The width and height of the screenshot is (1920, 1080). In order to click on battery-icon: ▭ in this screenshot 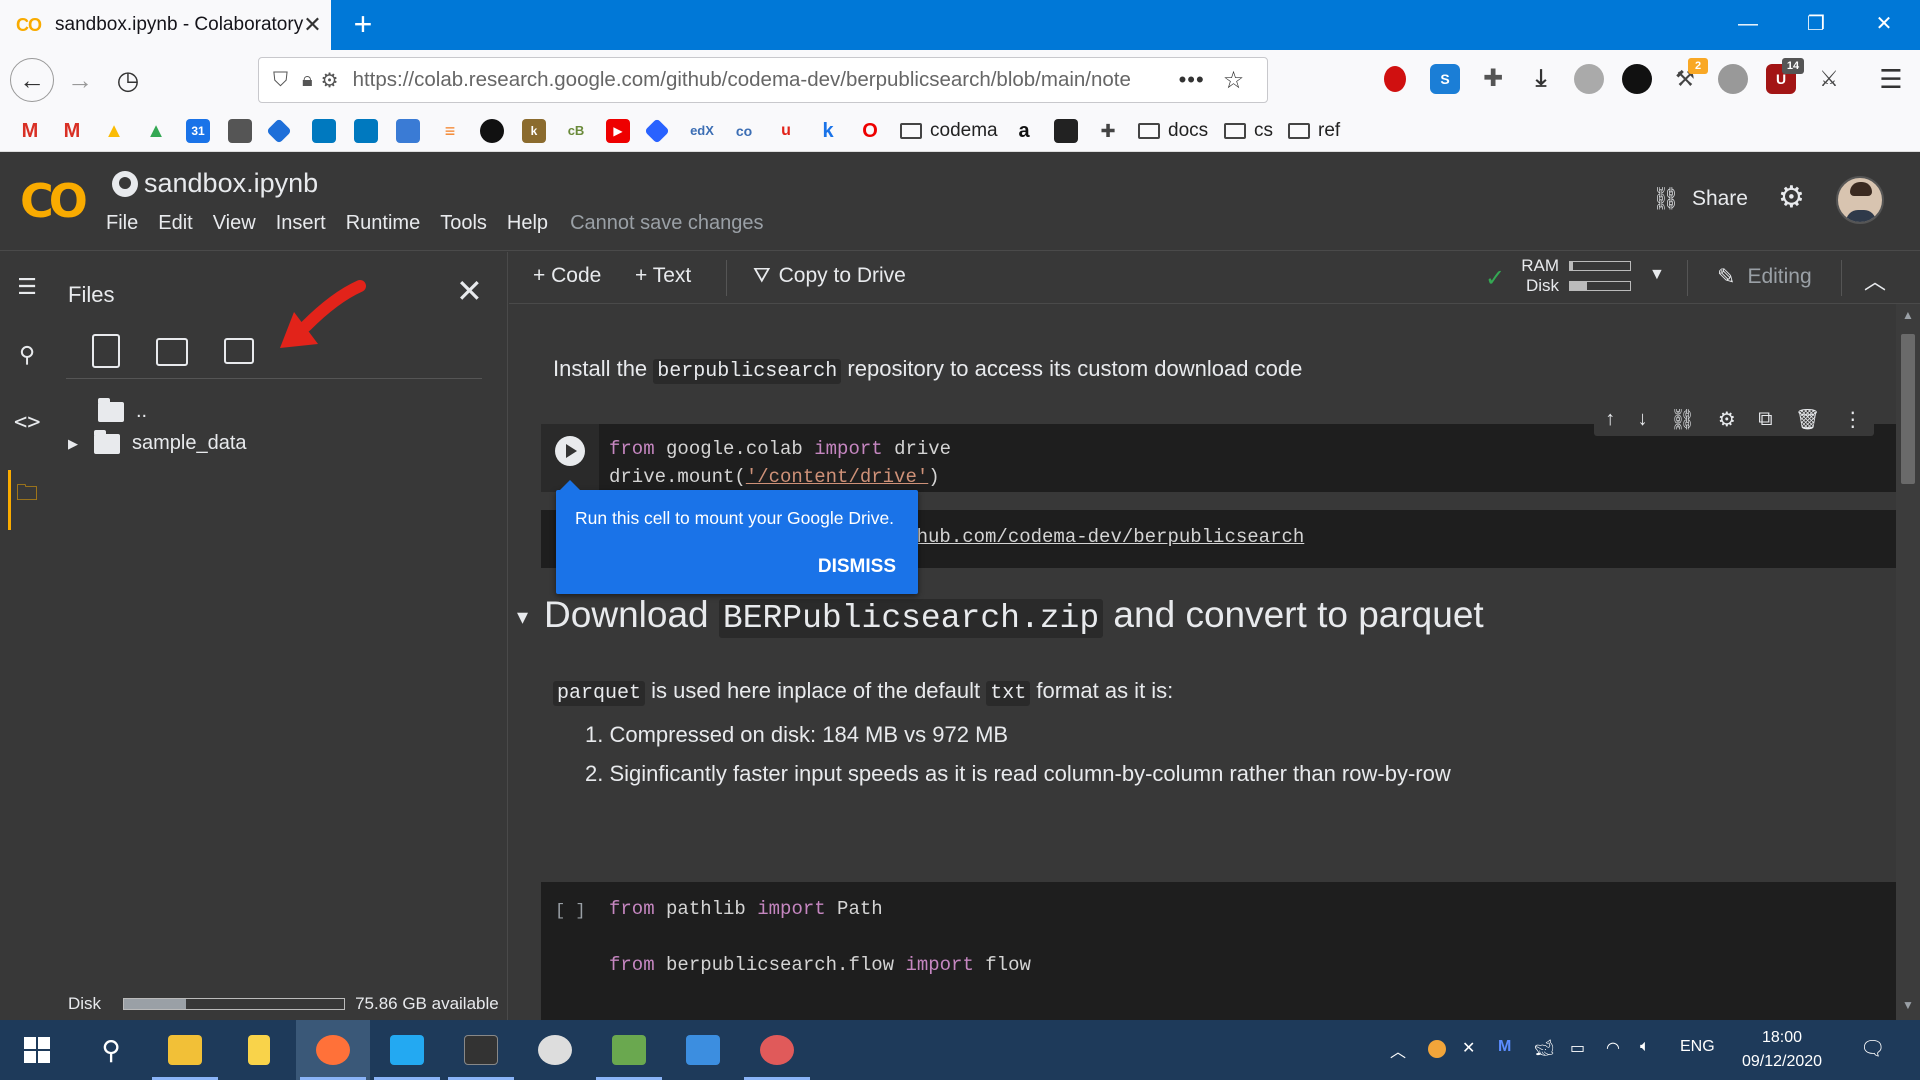, I will do `click(1577, 1048)`.